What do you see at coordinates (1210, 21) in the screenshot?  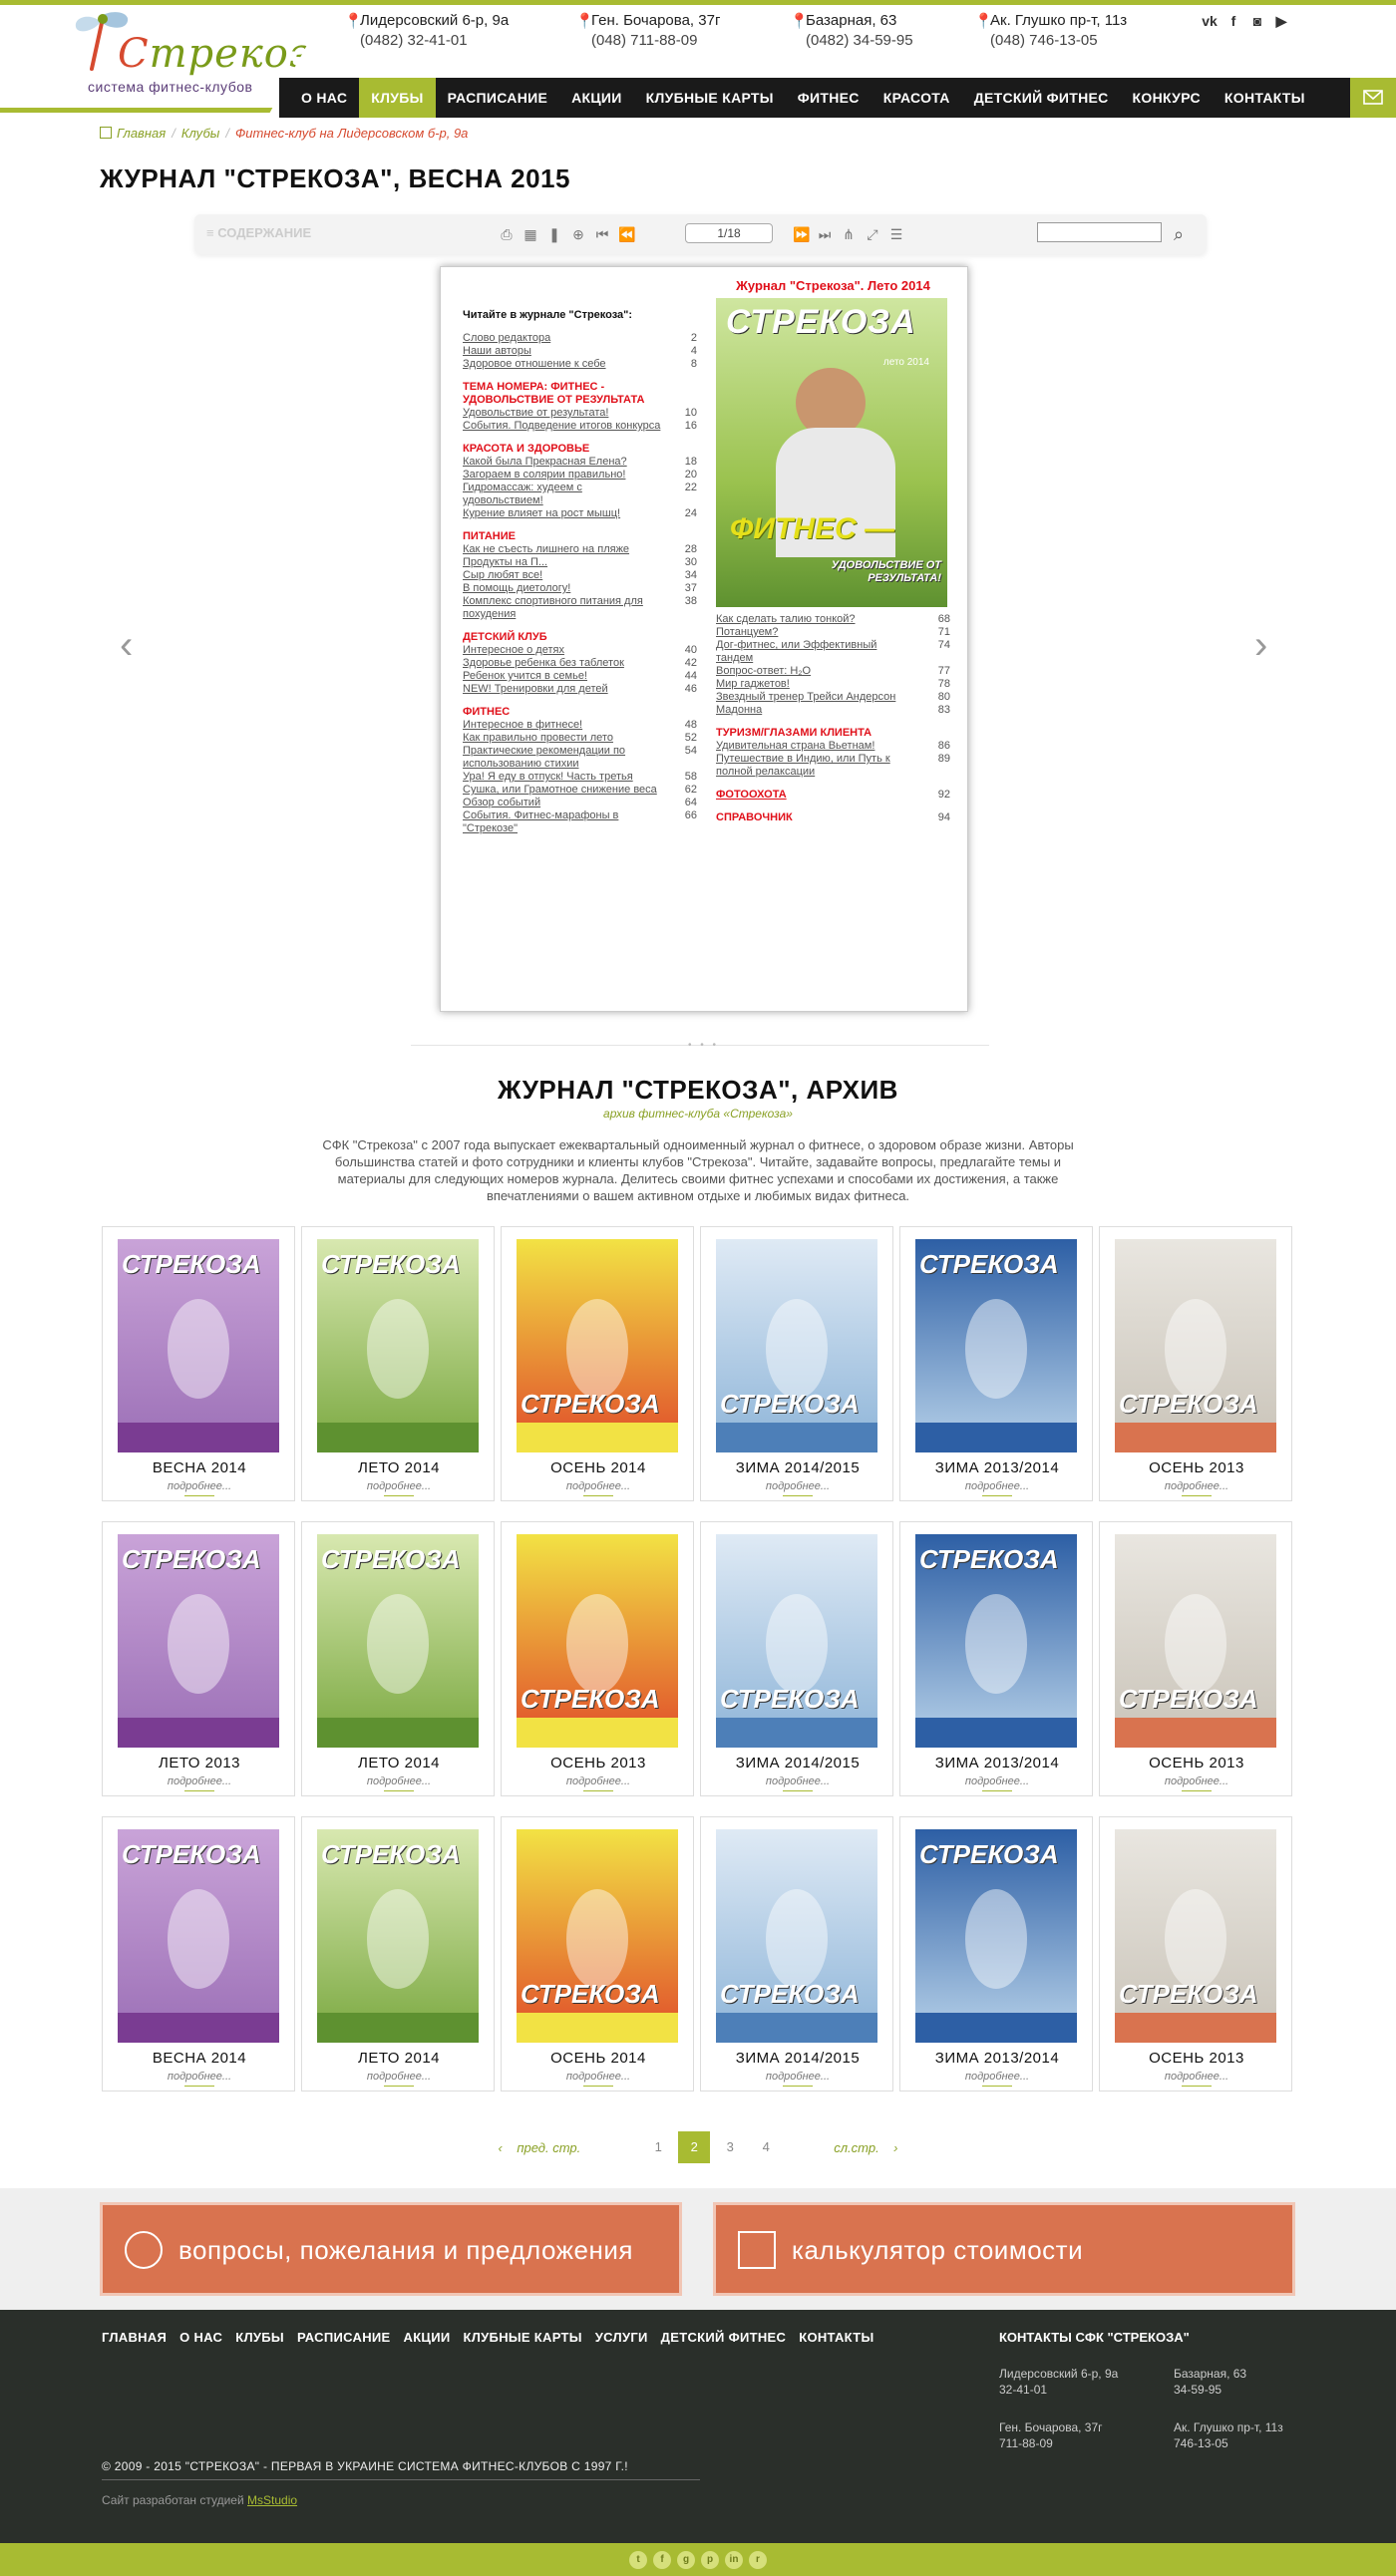 I see `vk-icon: vk` at bounding box center [1210, 21].